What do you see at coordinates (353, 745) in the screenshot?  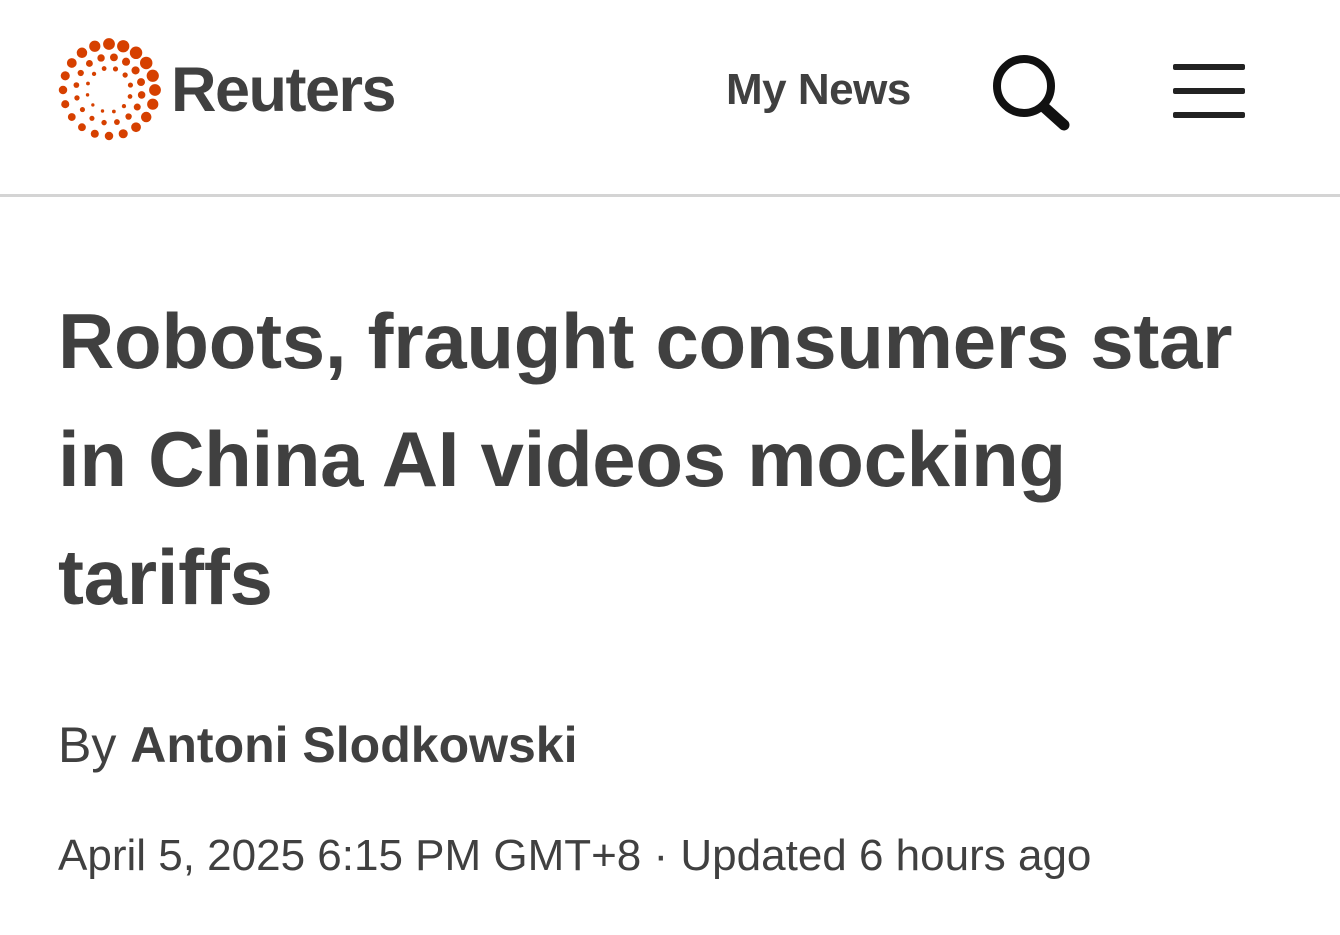 I see `author-link: Antoni Slodkowski` at bounding box center [353, 745].